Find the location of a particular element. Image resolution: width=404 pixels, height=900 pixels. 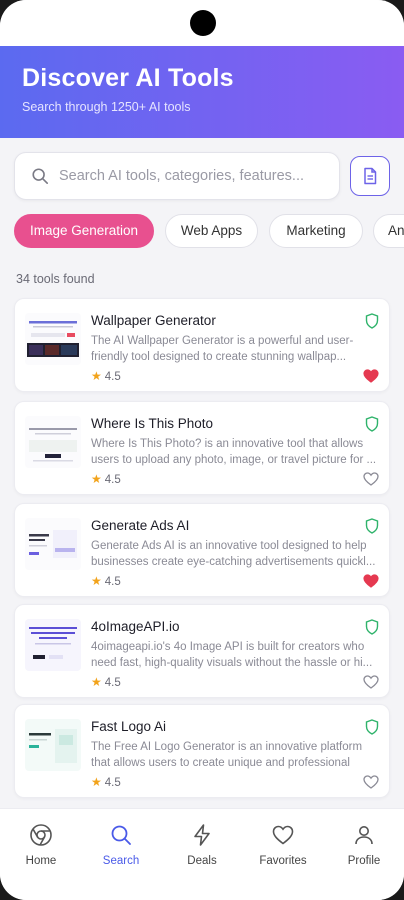

status-bar is located at coordinates (202, 23).